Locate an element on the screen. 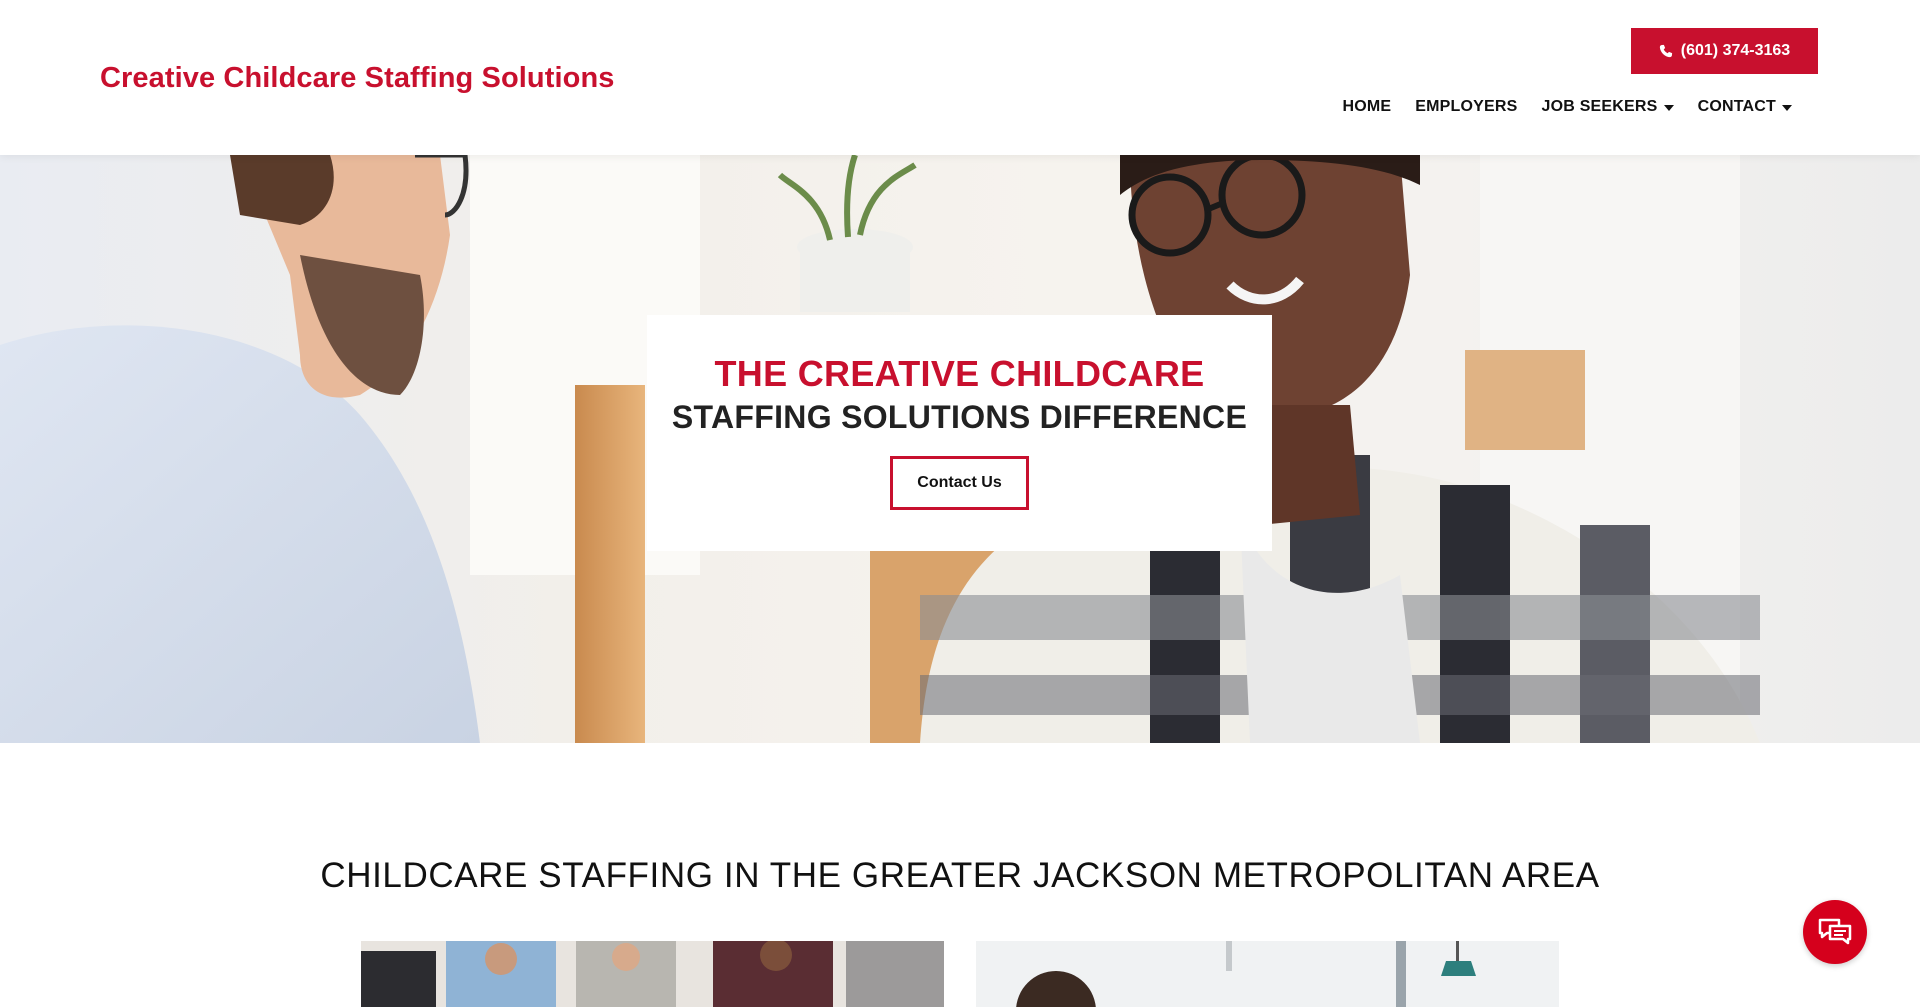  brand-logo-link: Creative Childcare Staffing Solutions is located at coordinates (357, 78).